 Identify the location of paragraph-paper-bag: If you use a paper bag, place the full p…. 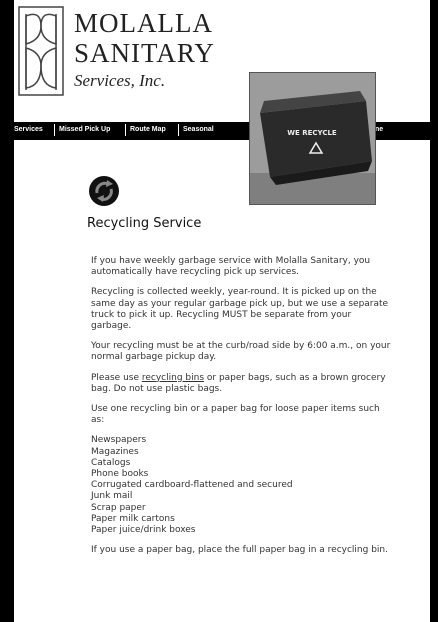
(239, 550).